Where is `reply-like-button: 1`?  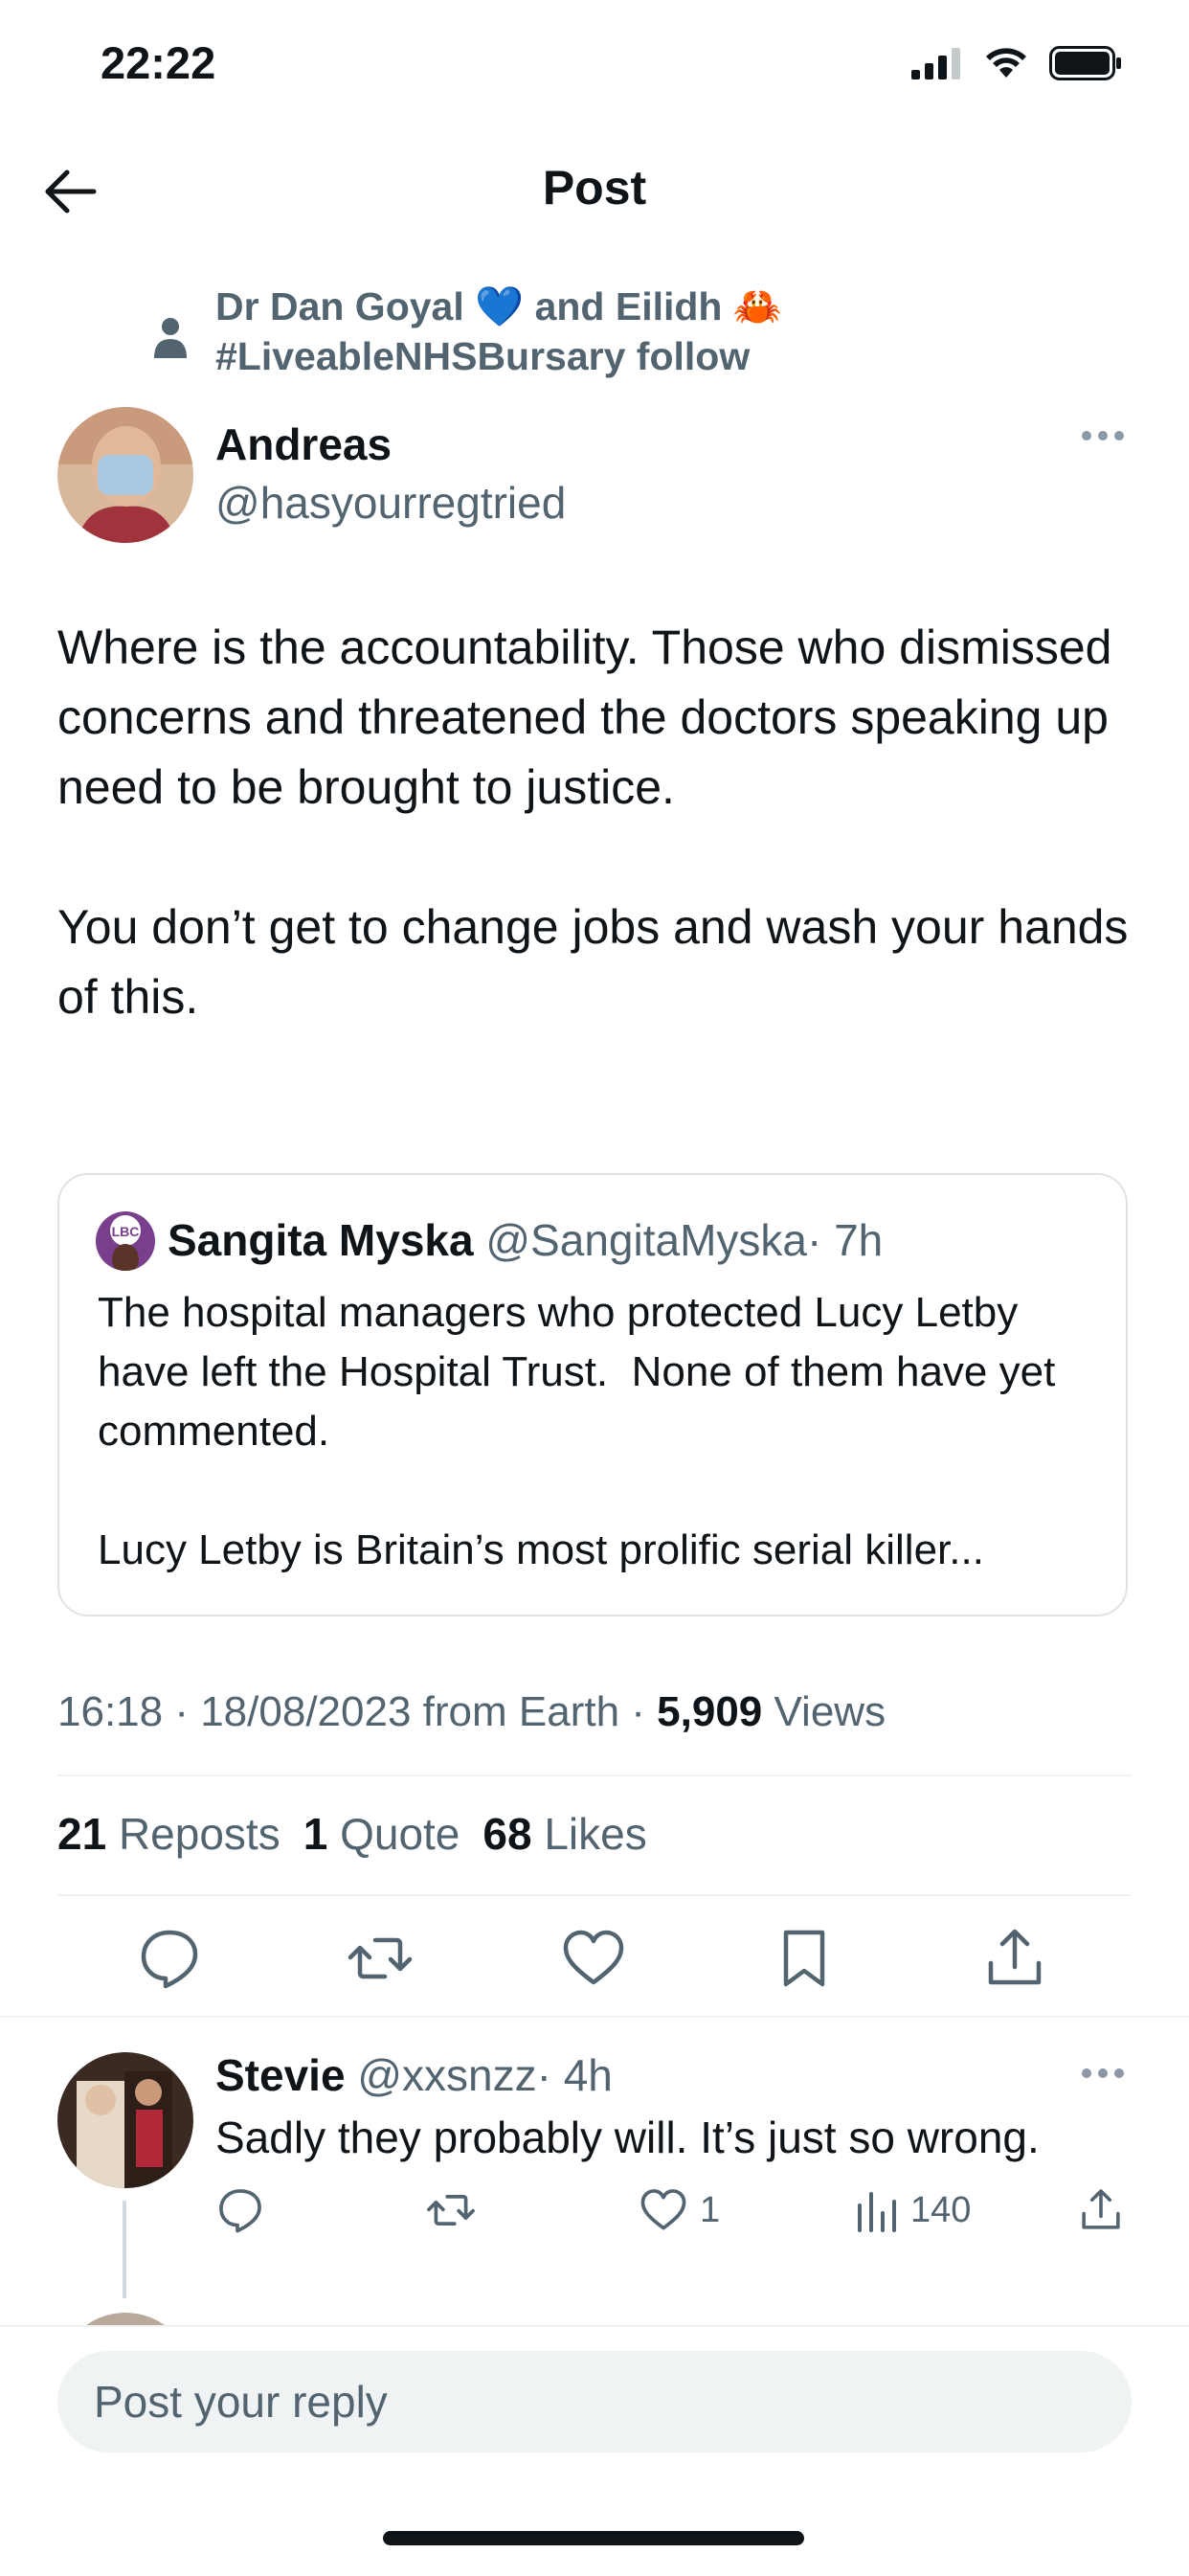 reply-like-button: 1 is located at coordinates (679, 2210).